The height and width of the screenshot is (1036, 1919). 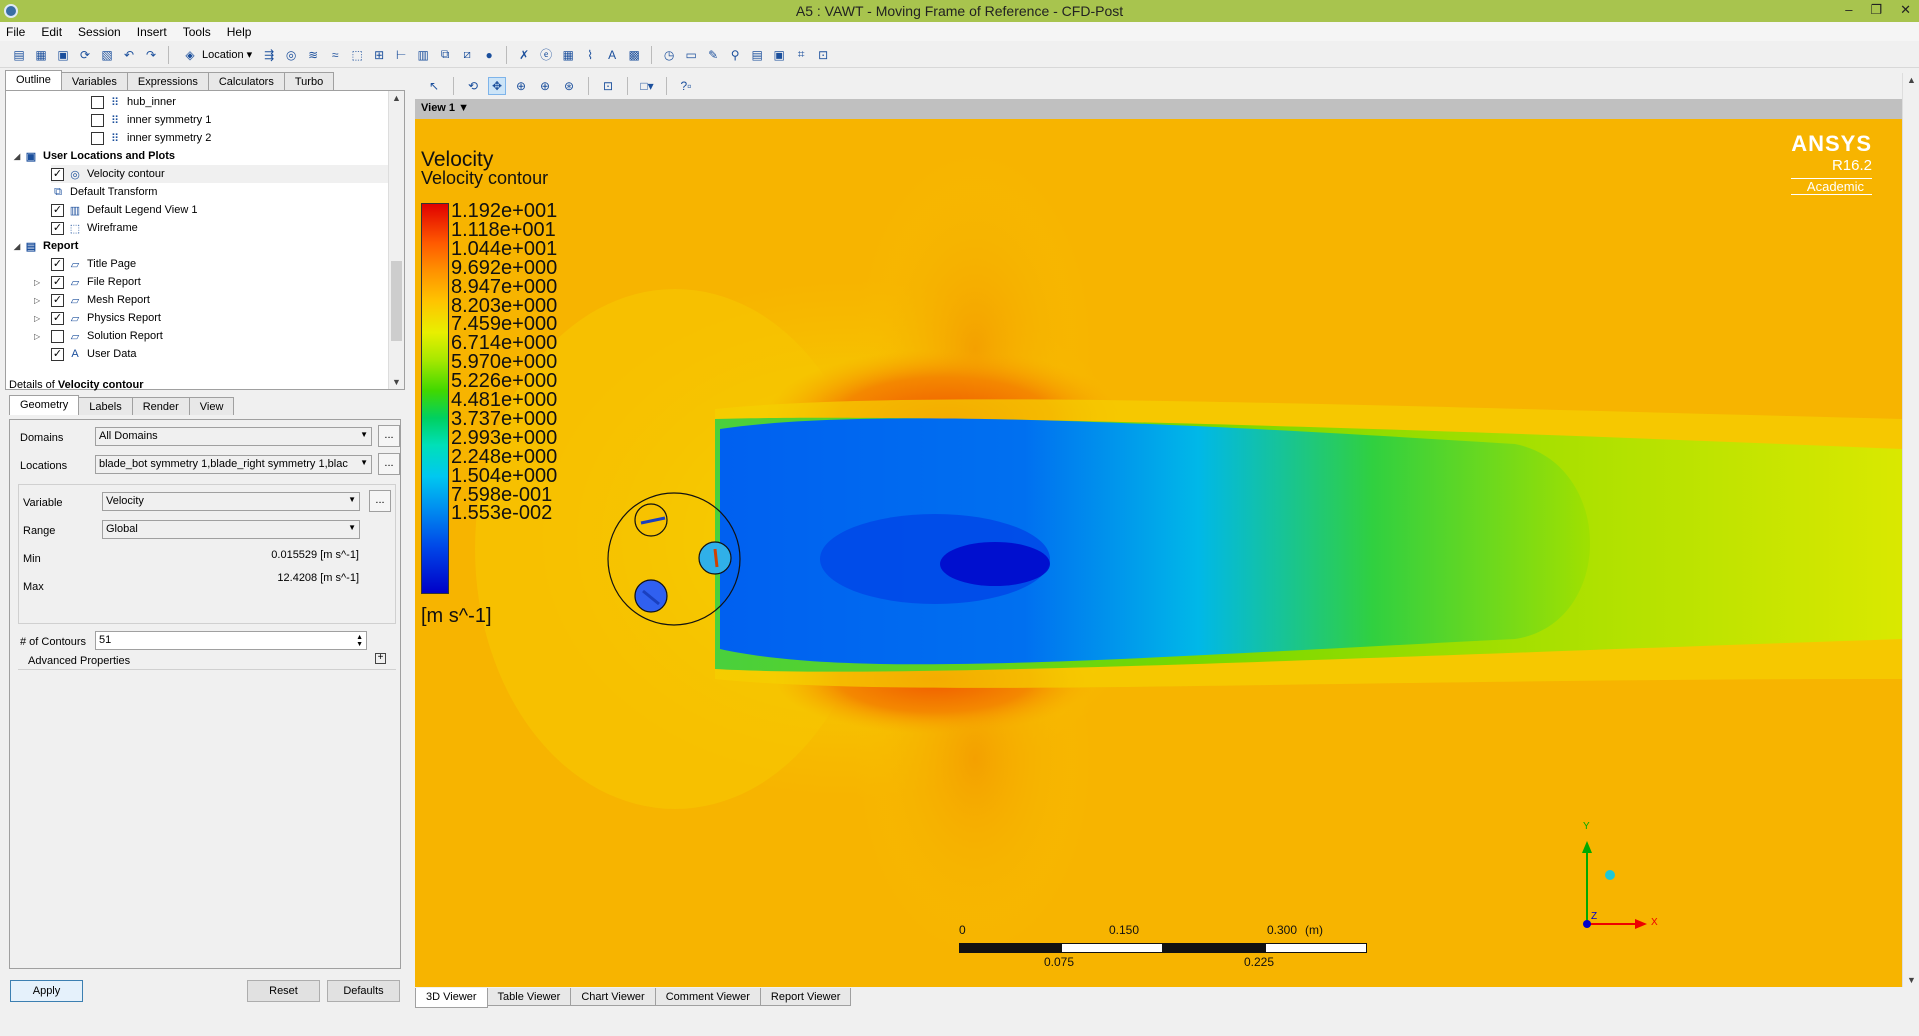 What do you see at coordinates (735, 55) in the screenshot?
I see `probe-icon: ⚲` at bounding box center [735, 55].